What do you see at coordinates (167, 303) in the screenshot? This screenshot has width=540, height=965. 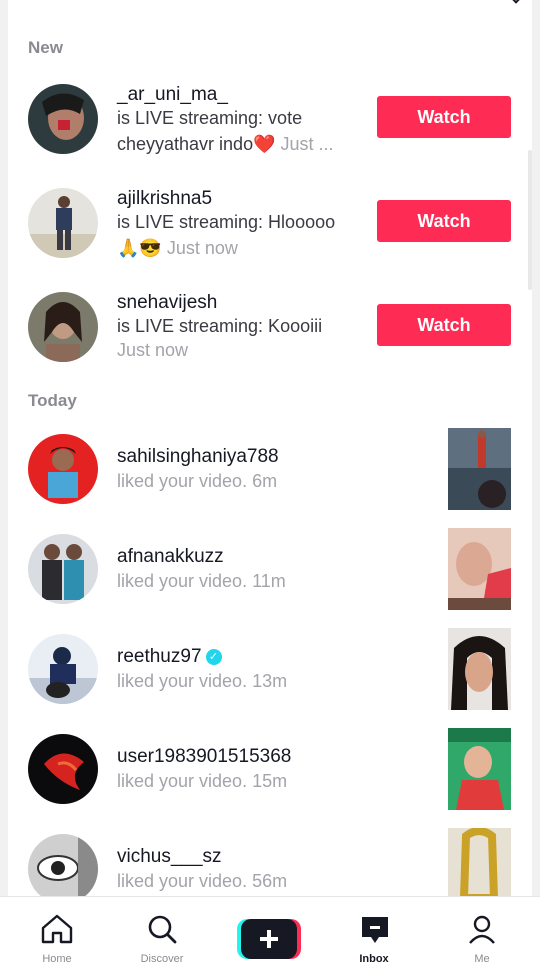 I see `username: snehavijesh` at bounding box center [167, 303].